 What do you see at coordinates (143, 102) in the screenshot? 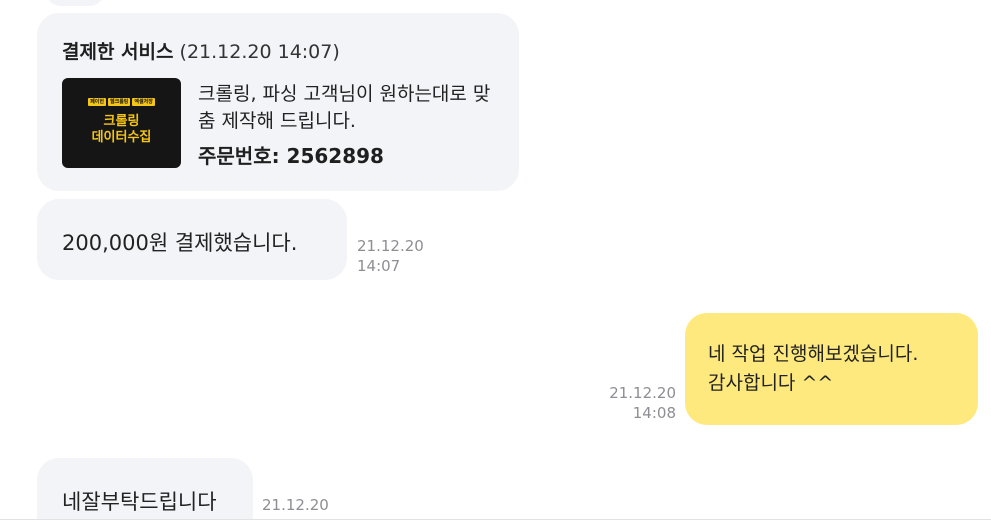
I see `thumbnail-tag: 엑셀저장` at bounding box center [143, 102].